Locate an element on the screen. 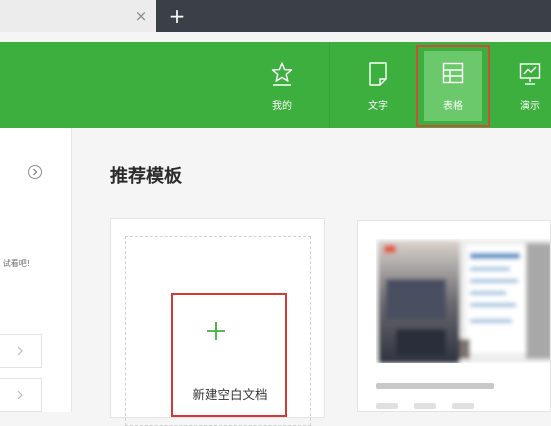  presentation-icon is located at coordinates (530, 74).